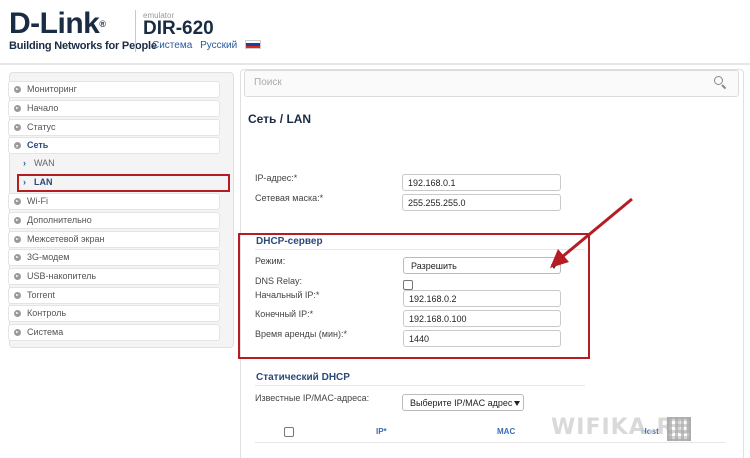 This screenshot has height=458, width=750. I want to click on sidebar-item-label: Мониторинг, so click(52, 89).